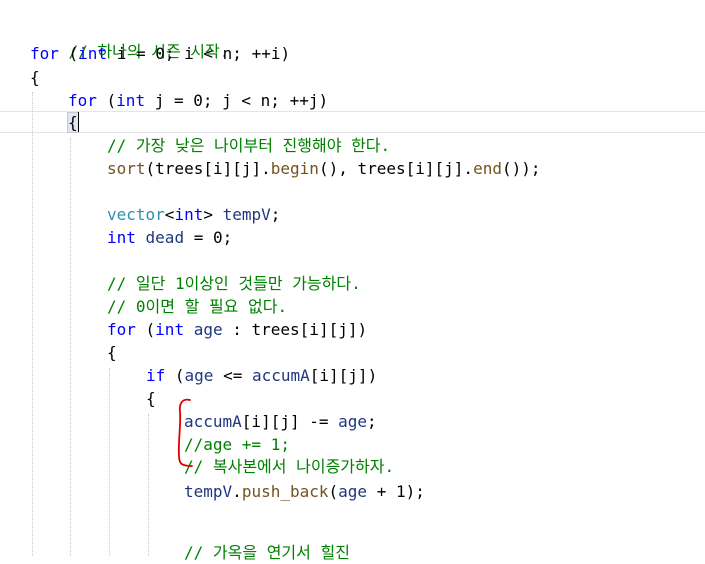 The height and width of the screenshot is (564, 705). I want to click on code-text: : trees[i][j]), so click(295, 329).